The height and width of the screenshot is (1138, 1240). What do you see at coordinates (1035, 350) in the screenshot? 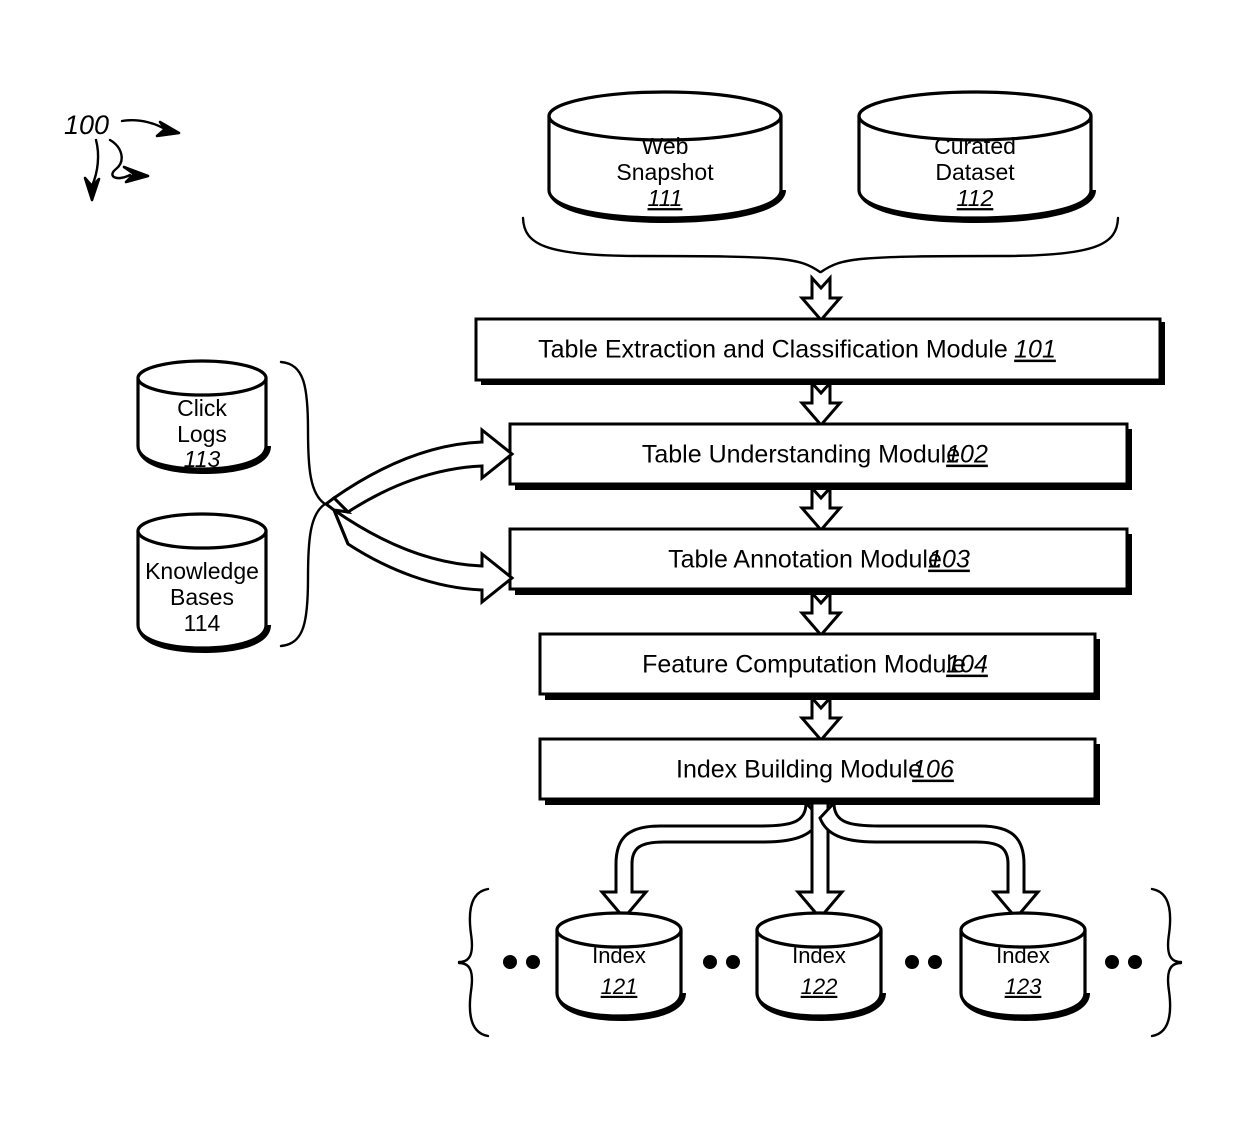
I see `module-101-ref: 101` at bounding box center [1035, 350].